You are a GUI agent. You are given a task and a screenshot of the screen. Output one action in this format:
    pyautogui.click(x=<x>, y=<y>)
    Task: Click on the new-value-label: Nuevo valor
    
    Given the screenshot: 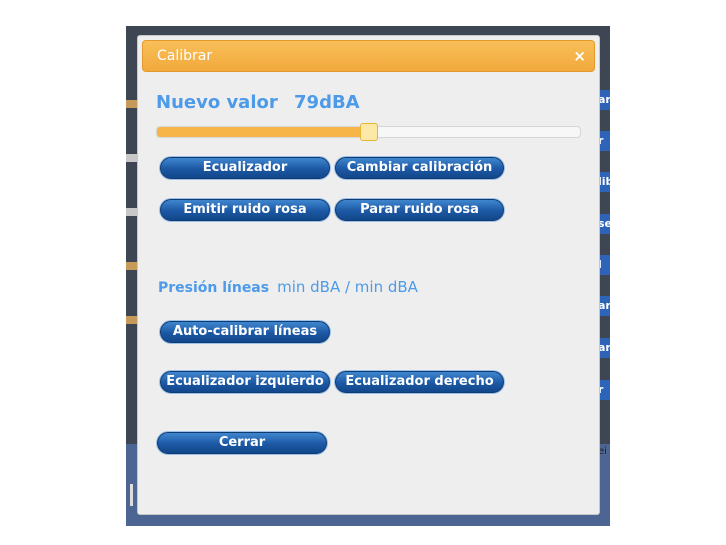 What is the action you would take?
    pyautogui.click(x=217, y=102)
    